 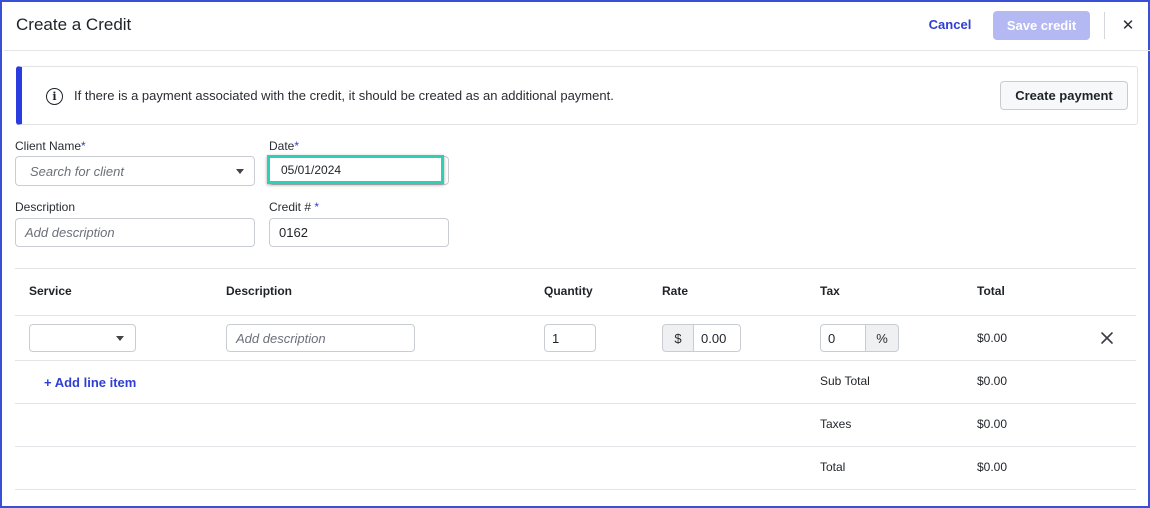 I want to click on client-search-select: Search for client, so click(x=135, y=171).